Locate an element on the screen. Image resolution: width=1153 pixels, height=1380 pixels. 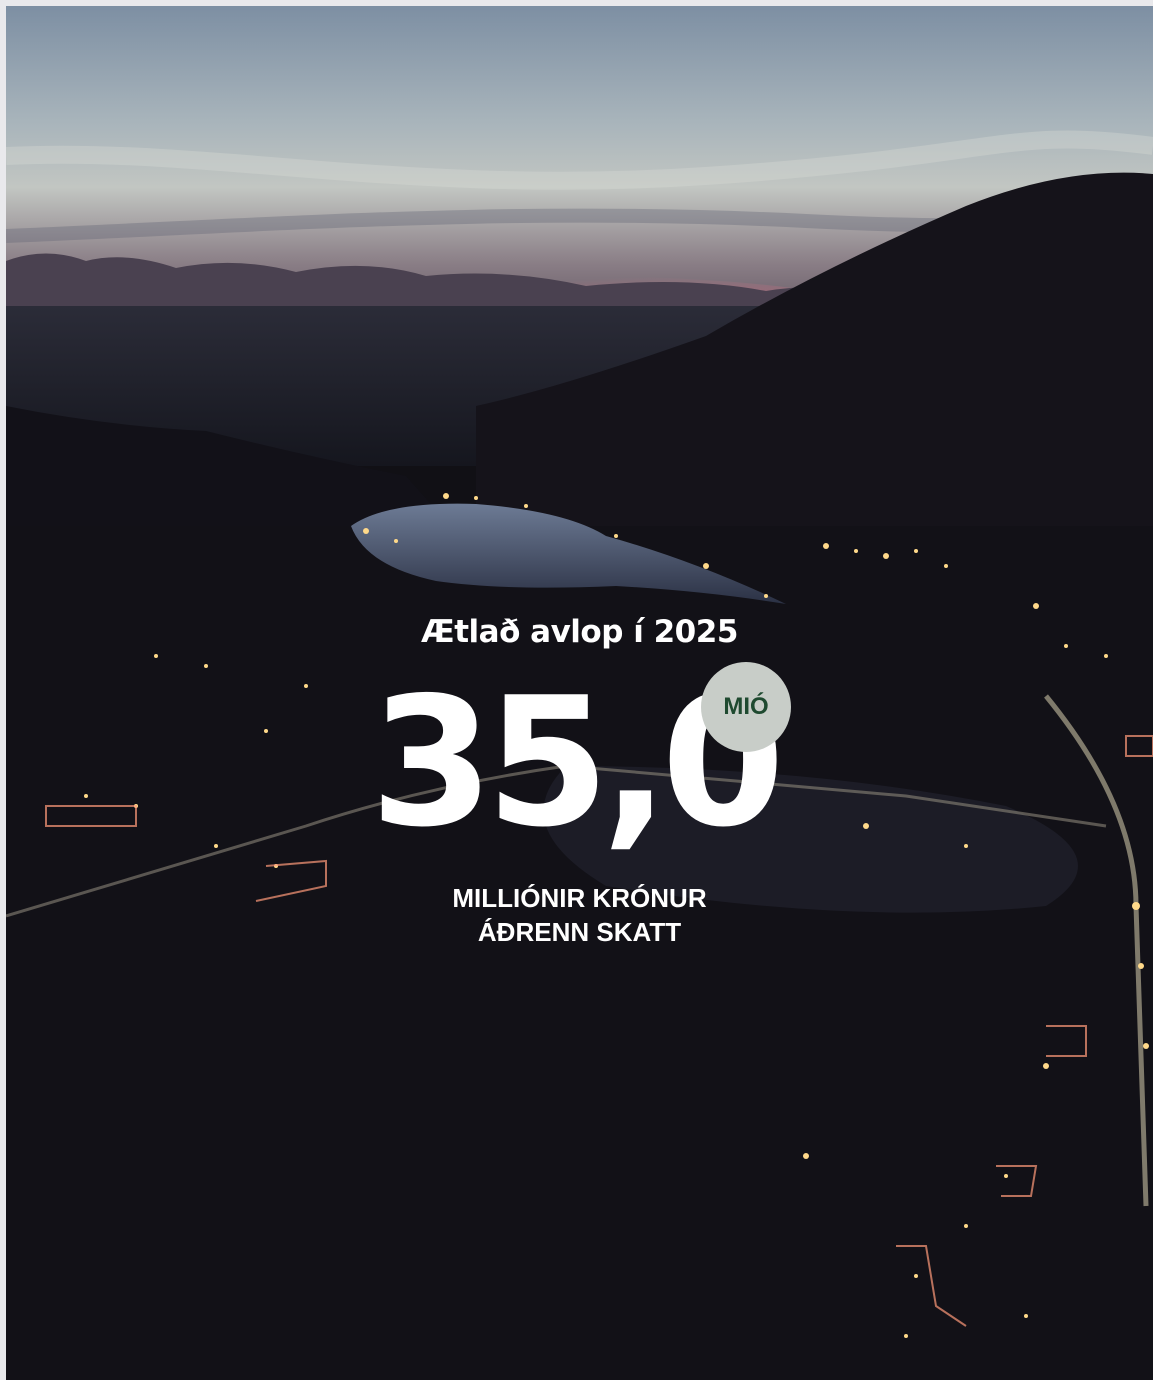
unit-badge-label: MIÓ is located at coordinates (746, 706).